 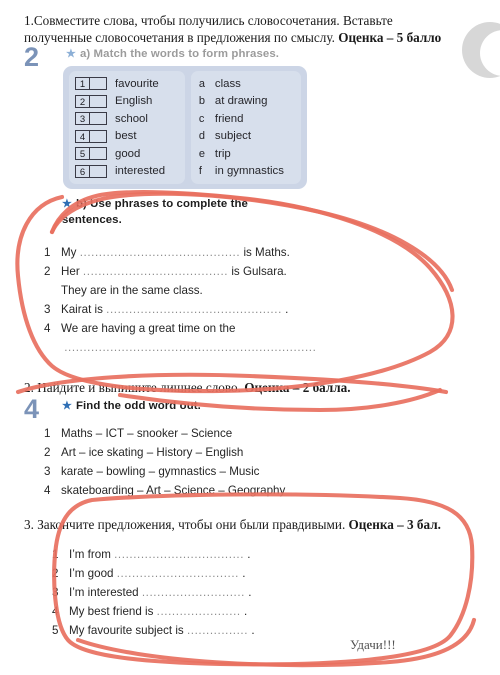 What do you see at coordinates (201, 118) in the screenshot?
I see `option-letter: c` at bounding box center [201, 118].